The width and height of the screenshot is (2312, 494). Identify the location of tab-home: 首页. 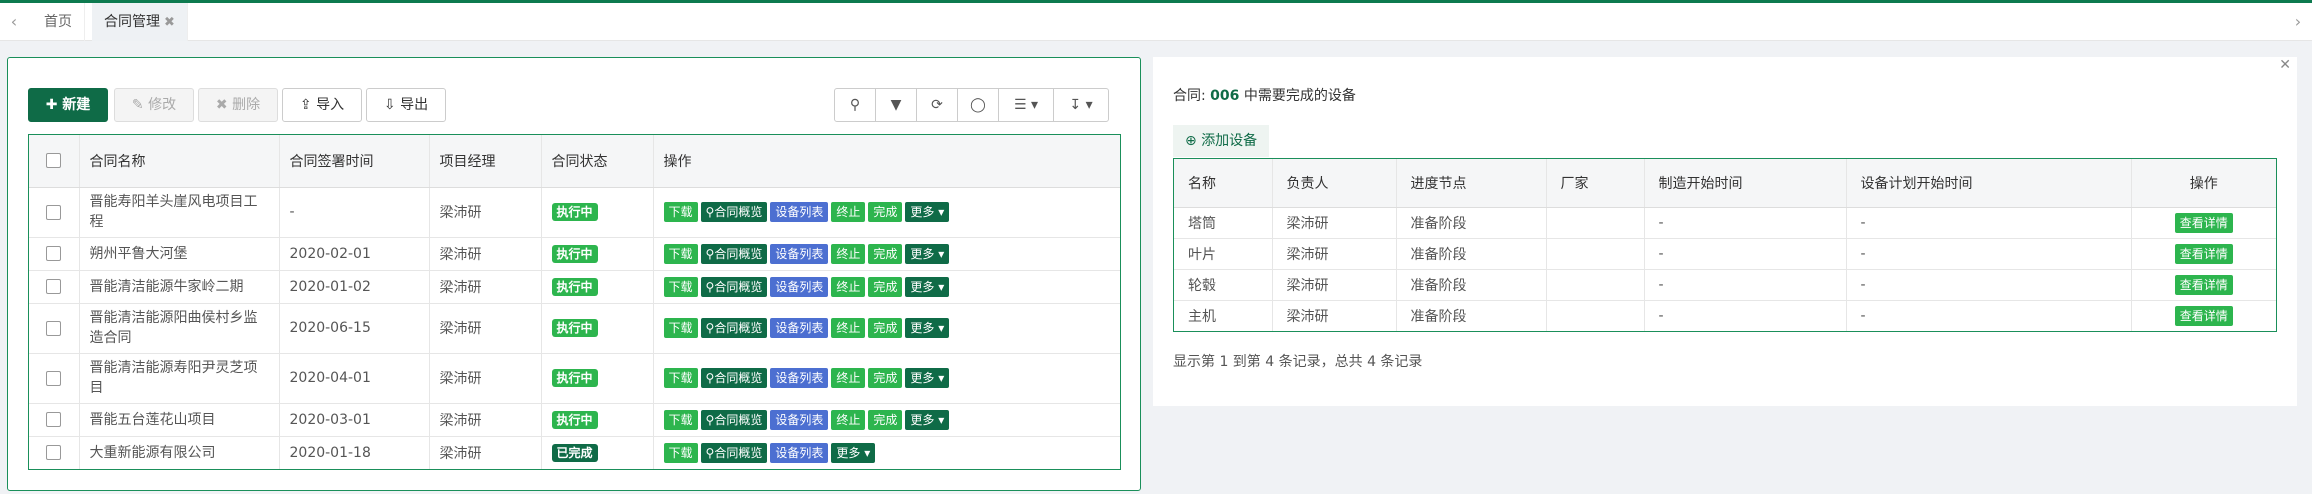
(58, 22).